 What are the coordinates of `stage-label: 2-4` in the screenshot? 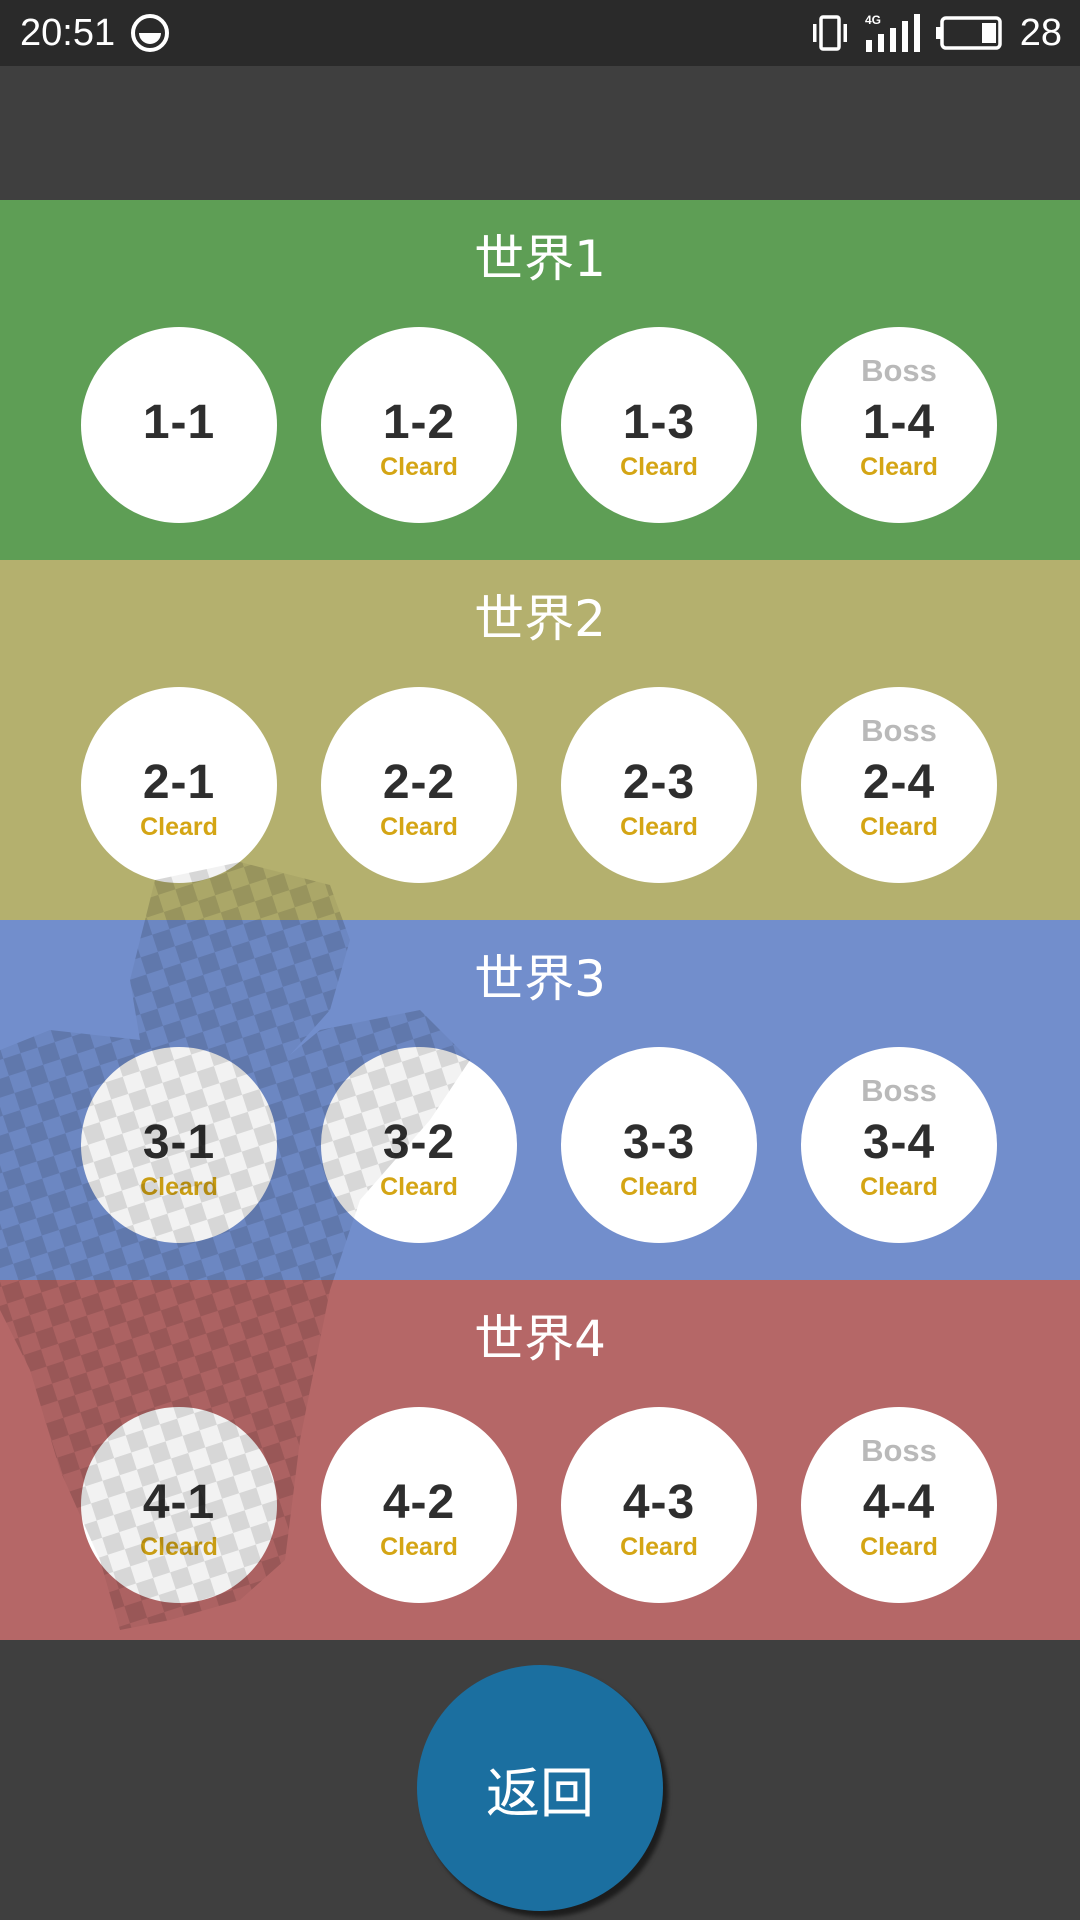 It's located at (899, 782).